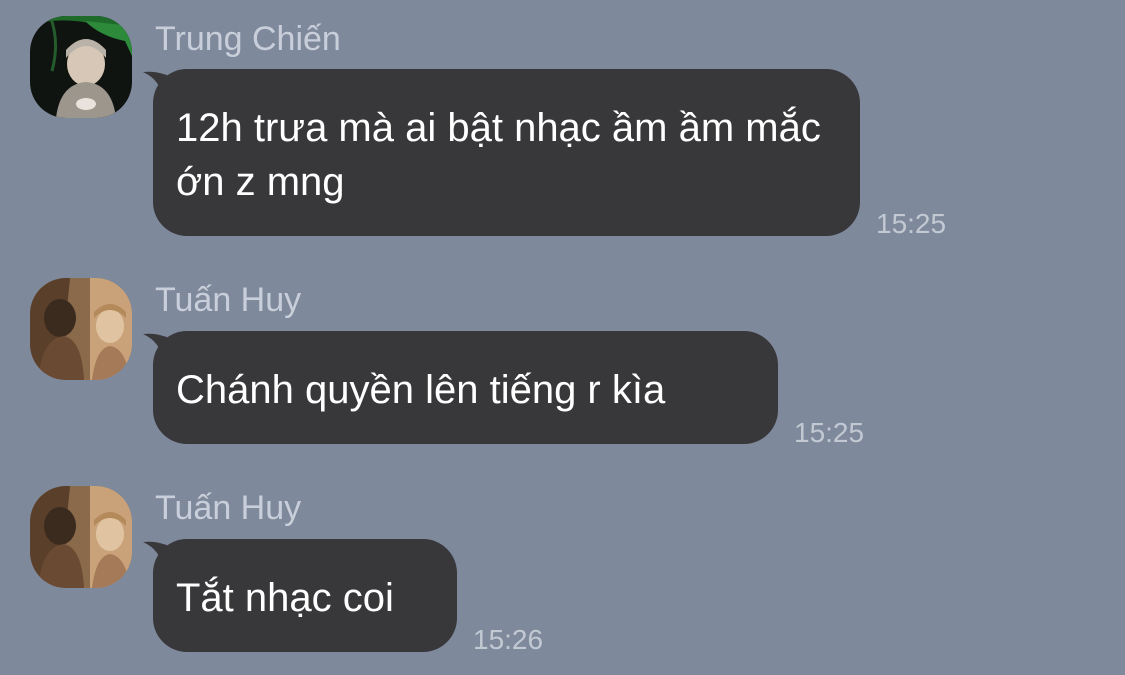 This screenshot has width=1125, height=675. I want to click on message-text: Tắt nhạc coi, so click(285, 598).